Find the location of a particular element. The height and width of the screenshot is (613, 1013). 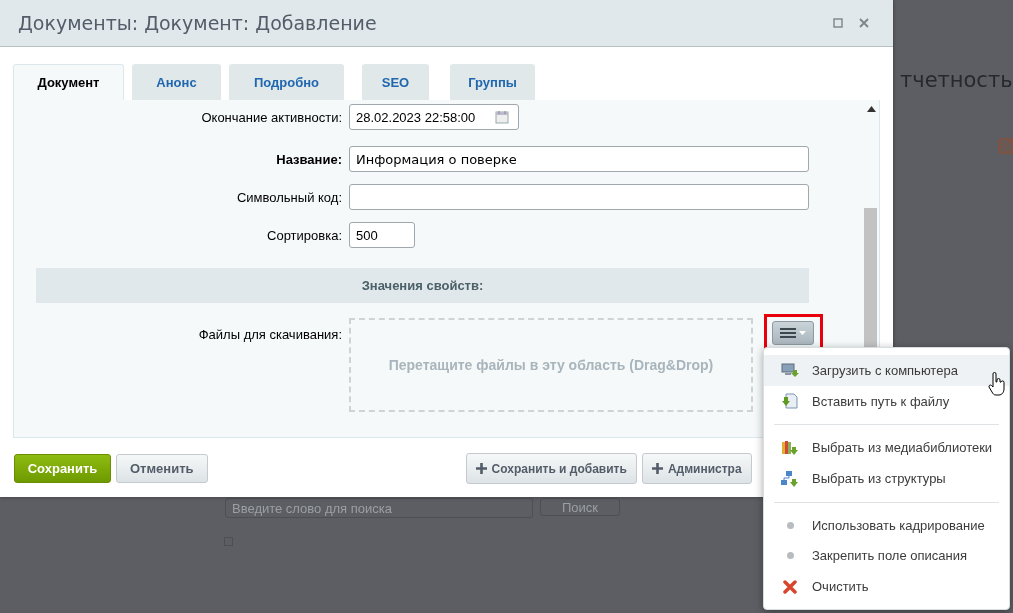

menu-icon is located at coordinates (788, 333).